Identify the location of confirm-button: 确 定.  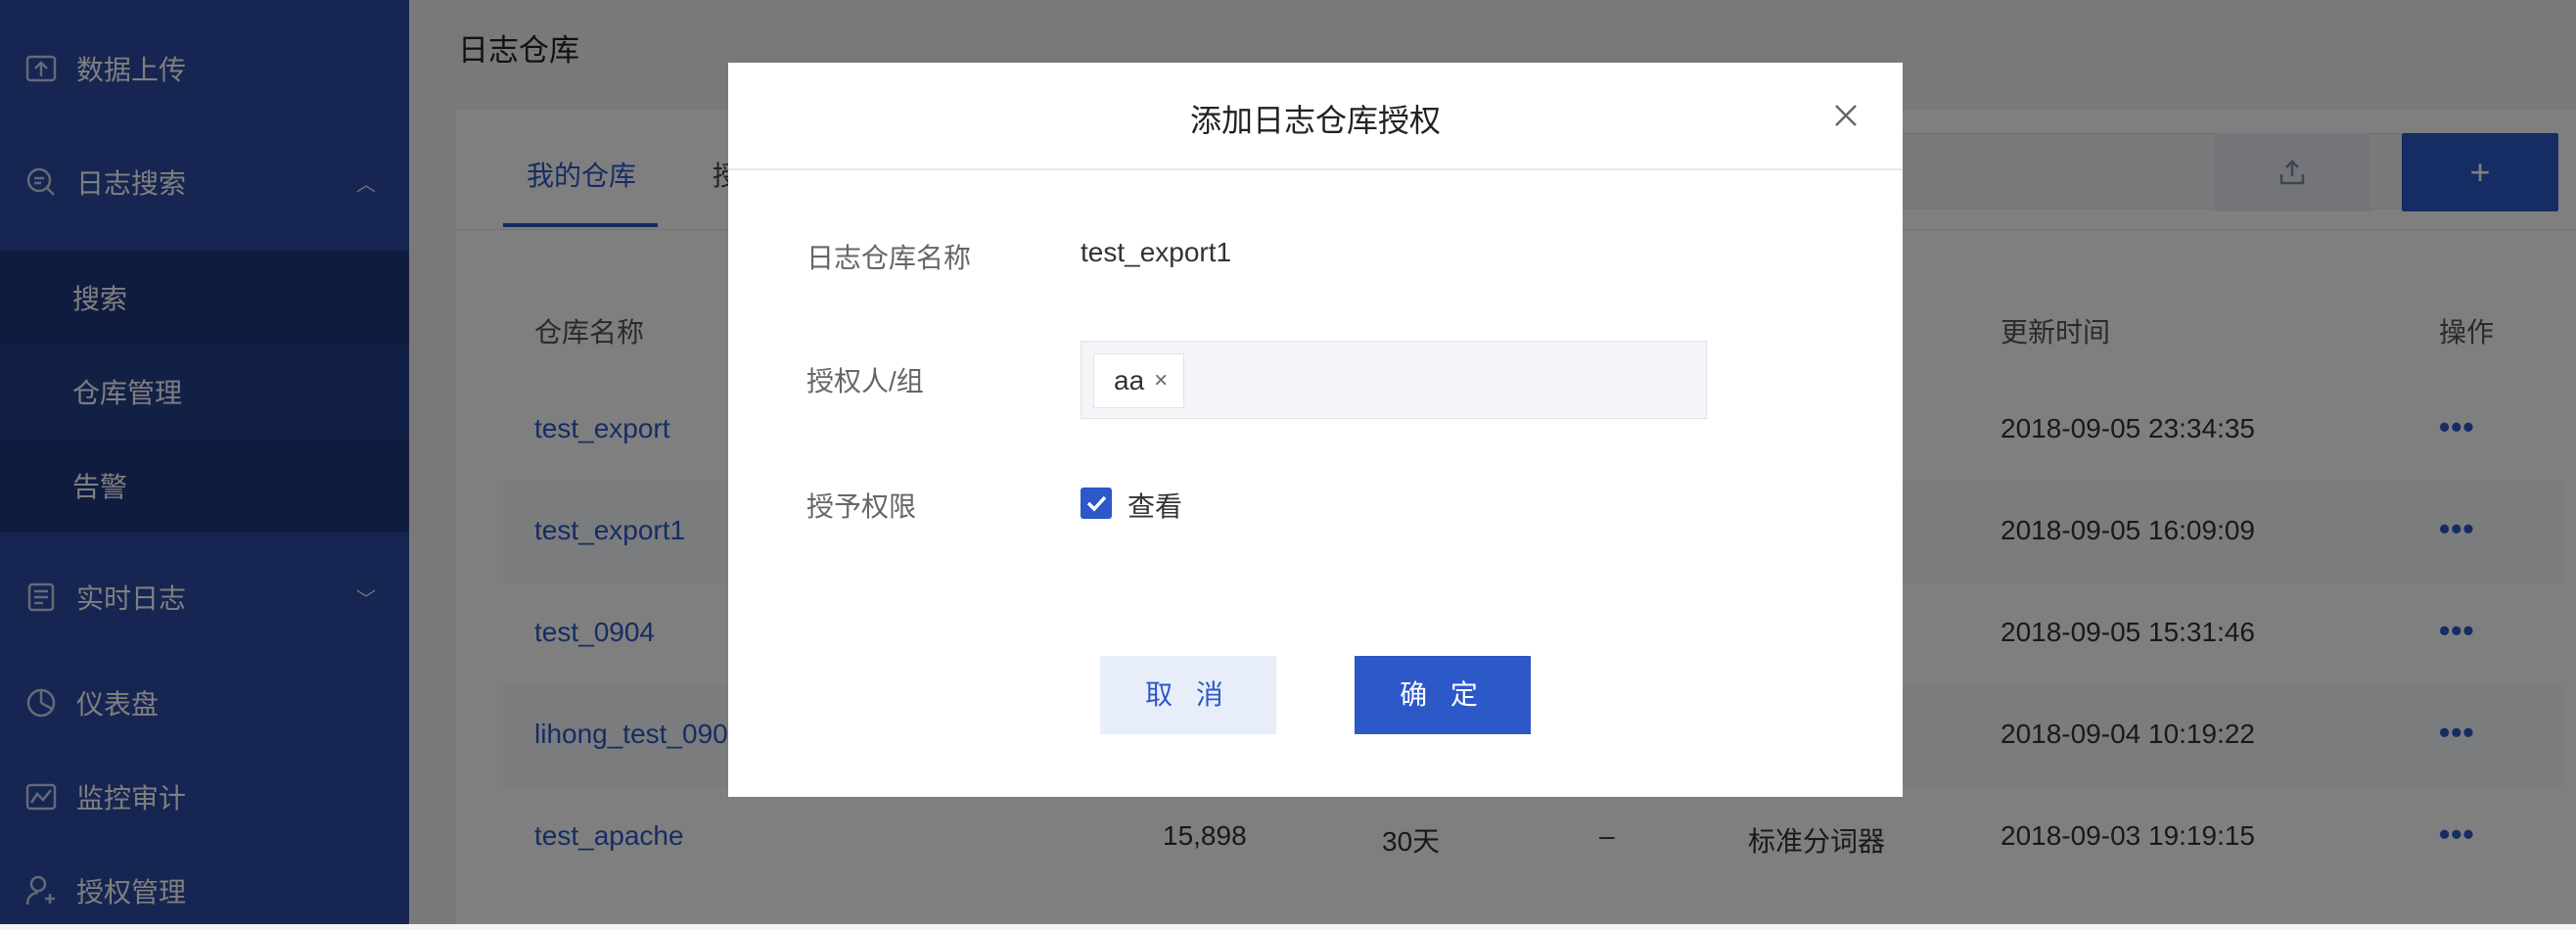
(1443, 695).